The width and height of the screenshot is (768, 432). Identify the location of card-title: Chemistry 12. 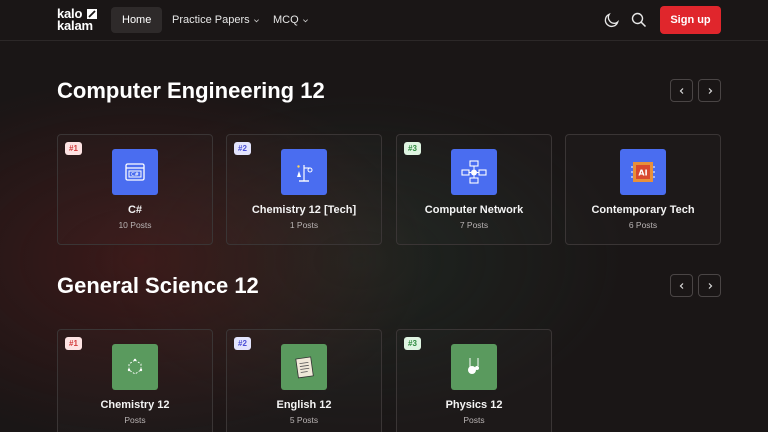
(135, 405).